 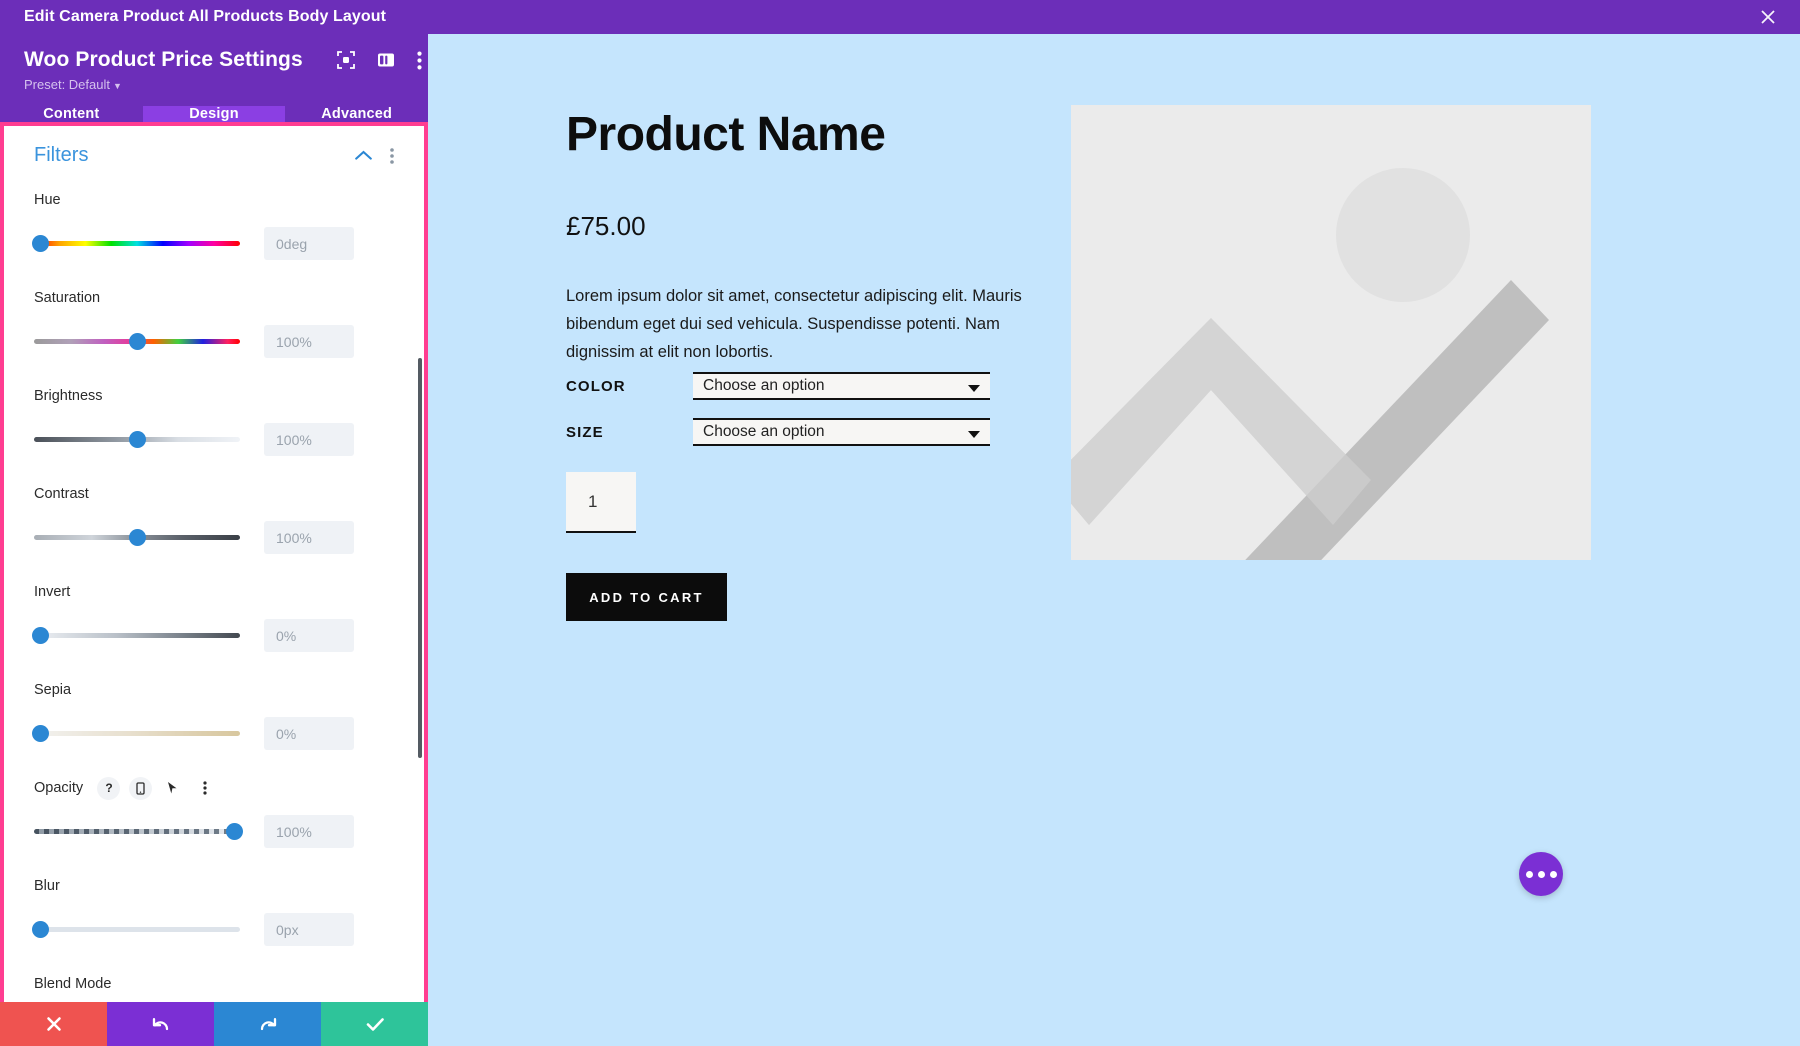 I want to click on sepia-slider, so click(x=136, y=733).